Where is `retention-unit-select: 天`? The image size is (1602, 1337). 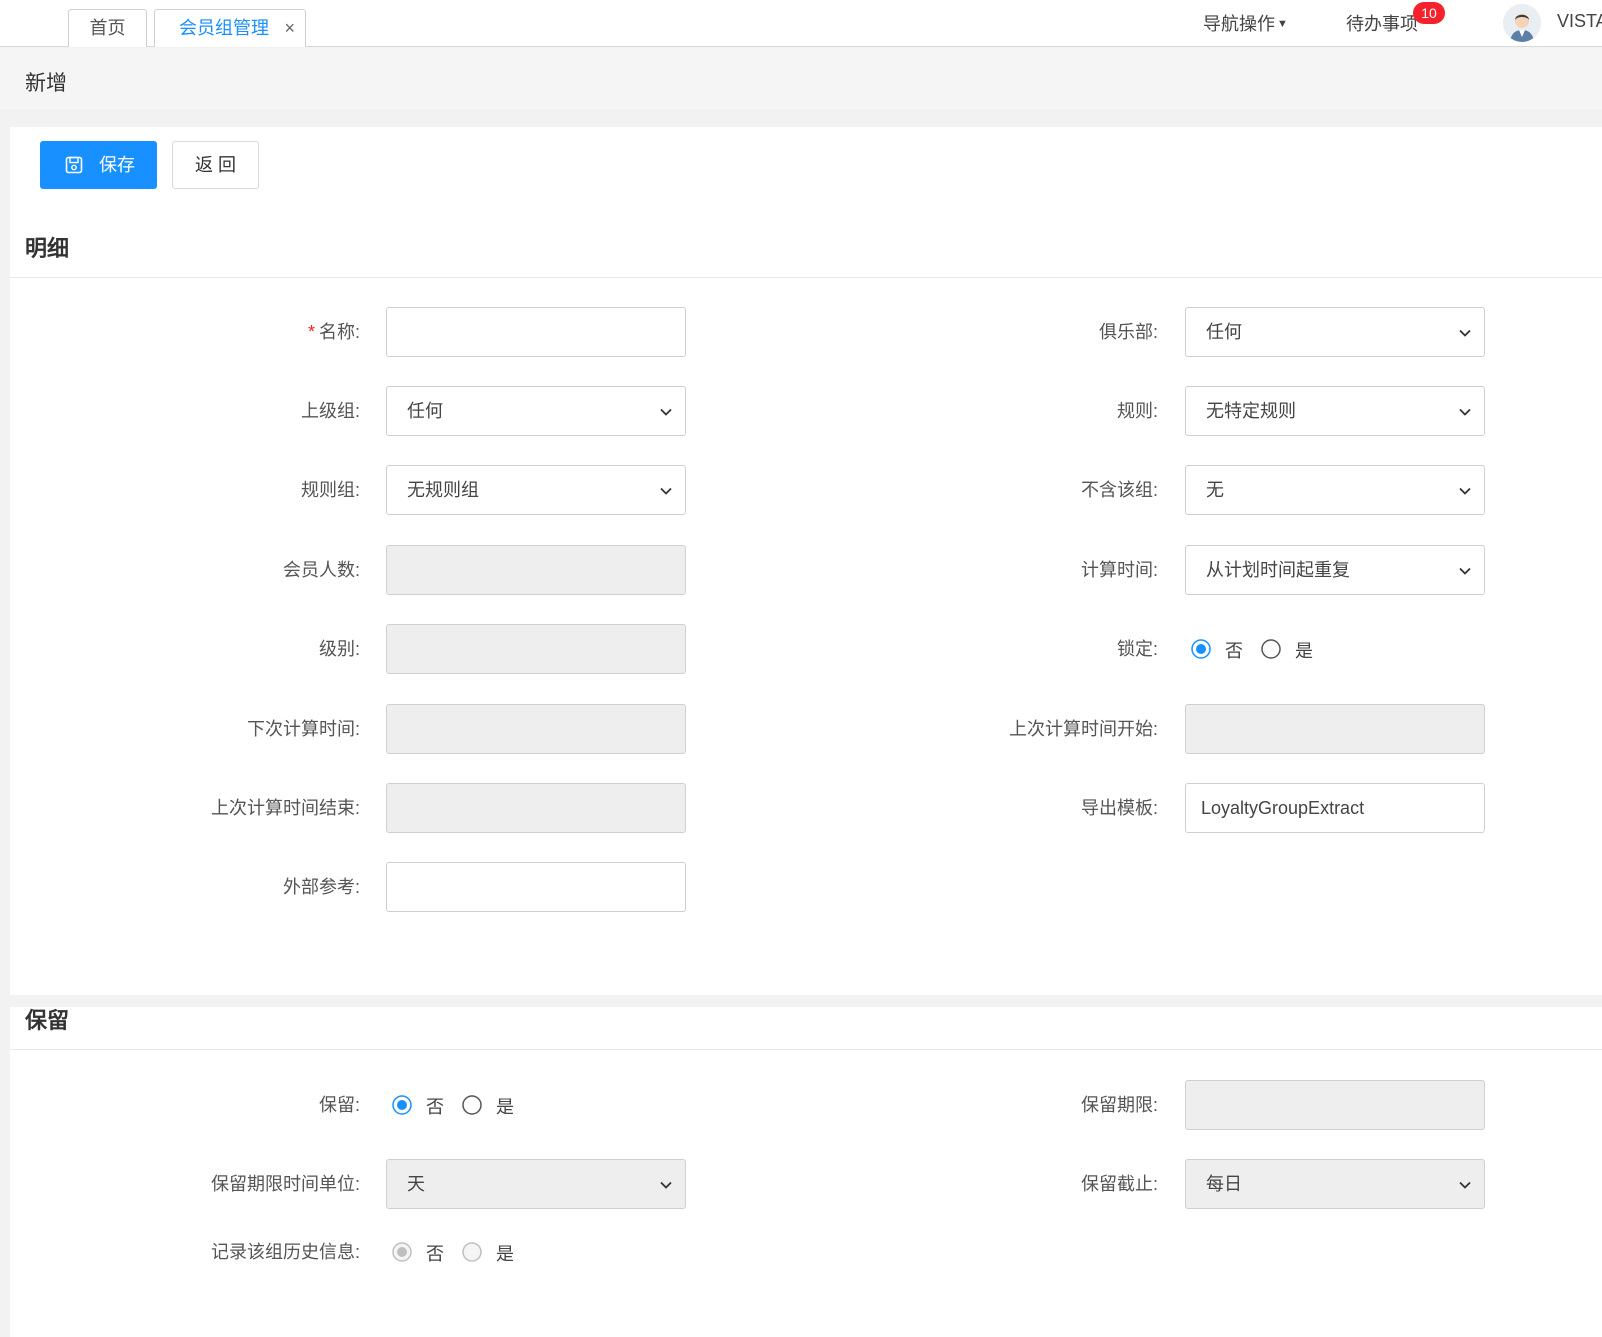
retention-unit-select: 天 is located at coordinates (536, 1184).